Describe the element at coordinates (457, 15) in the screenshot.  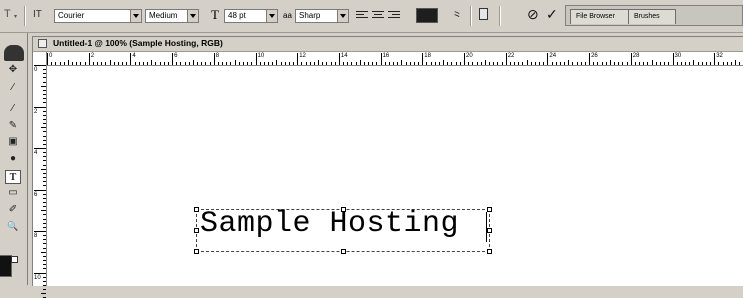
I see `warp-text-icon: ⺀` at that location.